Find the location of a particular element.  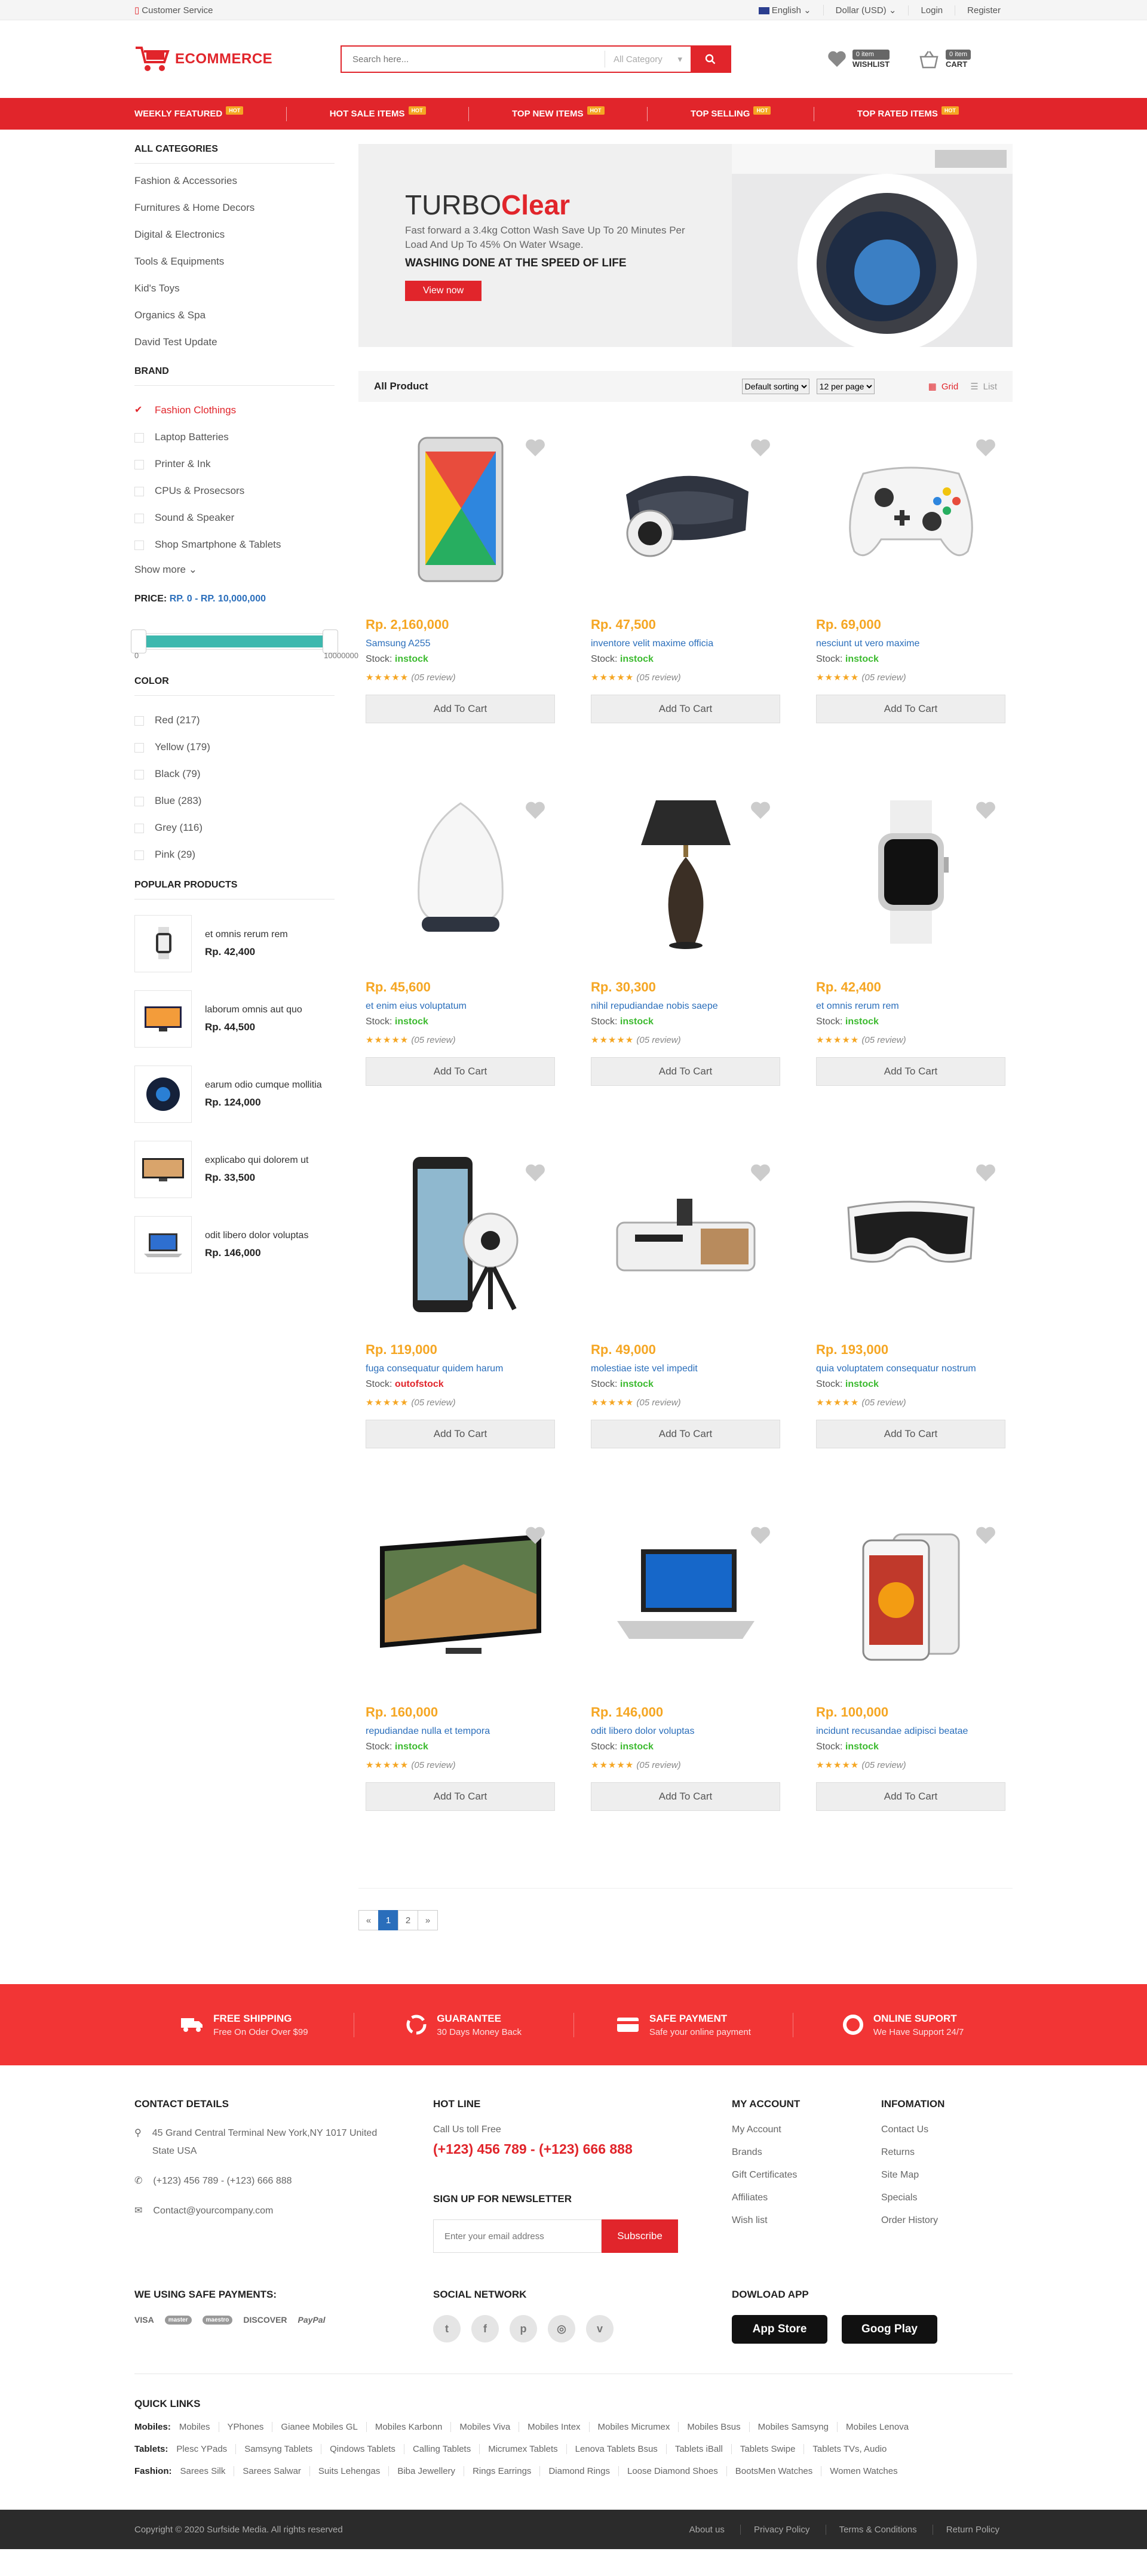

product-name: molestiae iste vel impedit is located at coordinates (685, 1369).